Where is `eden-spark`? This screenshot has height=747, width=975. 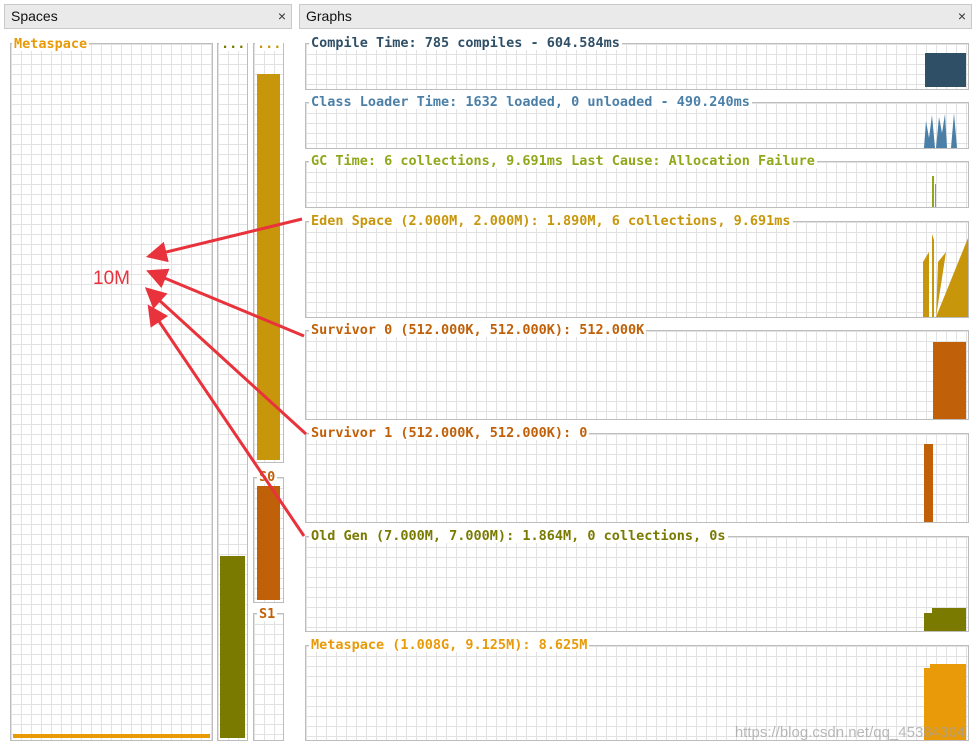 eden-spark is located at coordinates (945, 275).